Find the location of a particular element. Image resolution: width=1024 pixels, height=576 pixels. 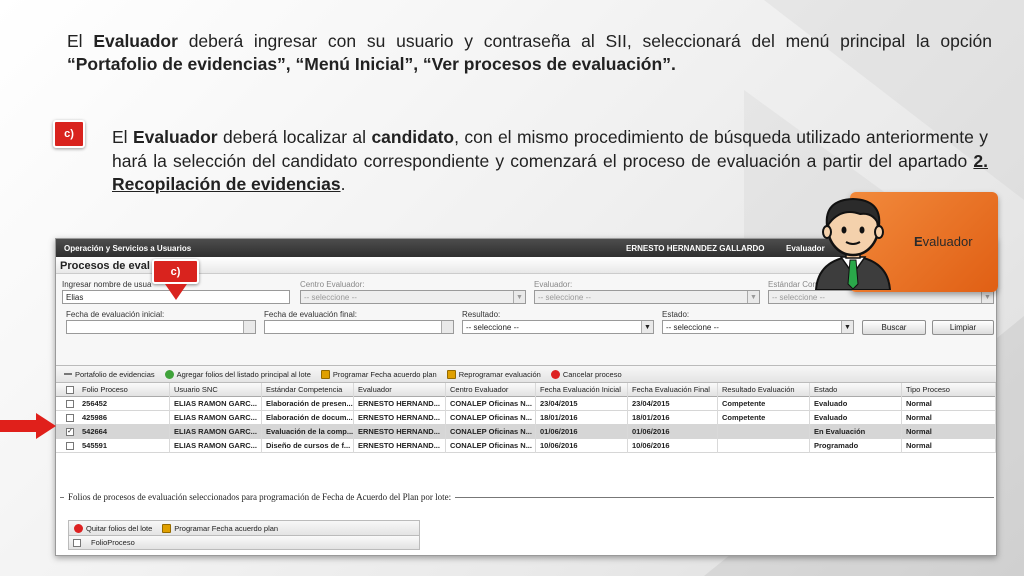

add-icon is located at coordinates (169, 374).